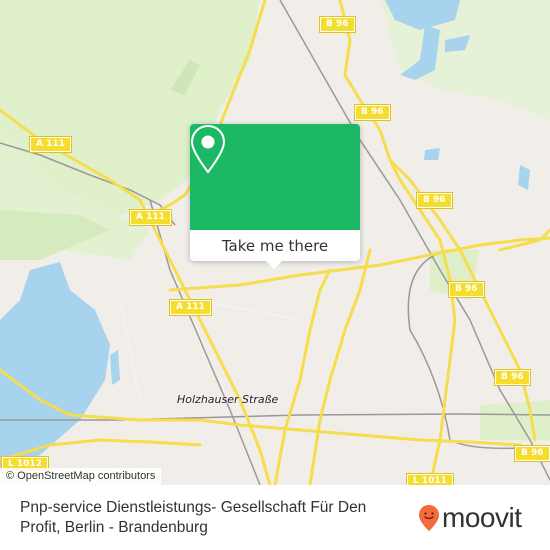 The image size is (550, 550). Describe the element at coordinates (429, 518) in the screenshot. I see `moovit-pin-icon` at that location.